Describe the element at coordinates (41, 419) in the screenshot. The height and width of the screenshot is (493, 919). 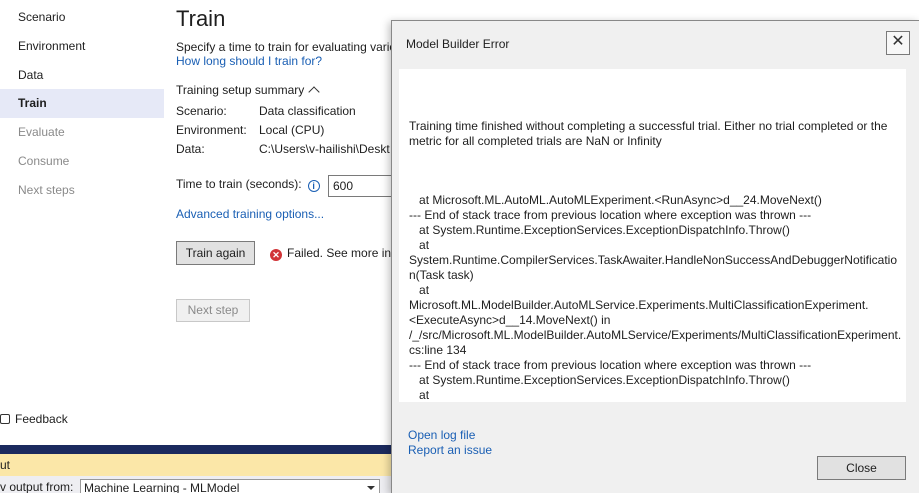
I see `feedback-label: Feedback` at that location.